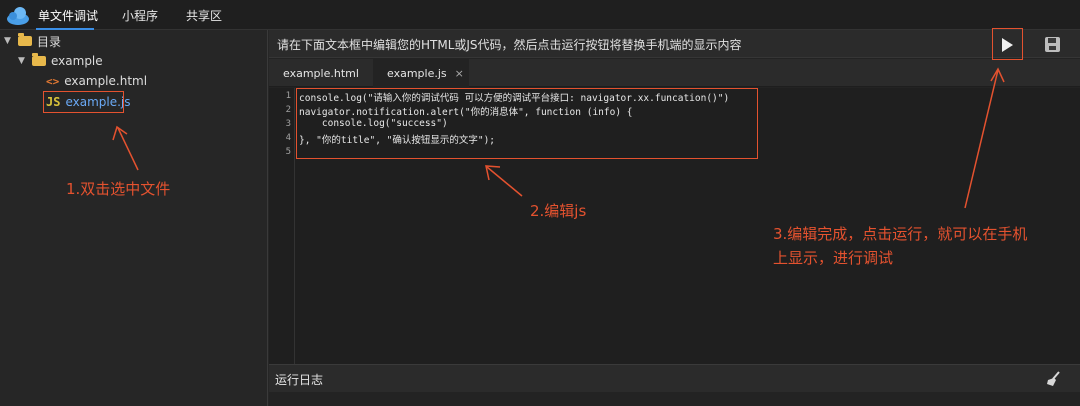 The image size is (1080, 406). I want to click on annotation-step2: 2.编辑js, so click(558, 211).